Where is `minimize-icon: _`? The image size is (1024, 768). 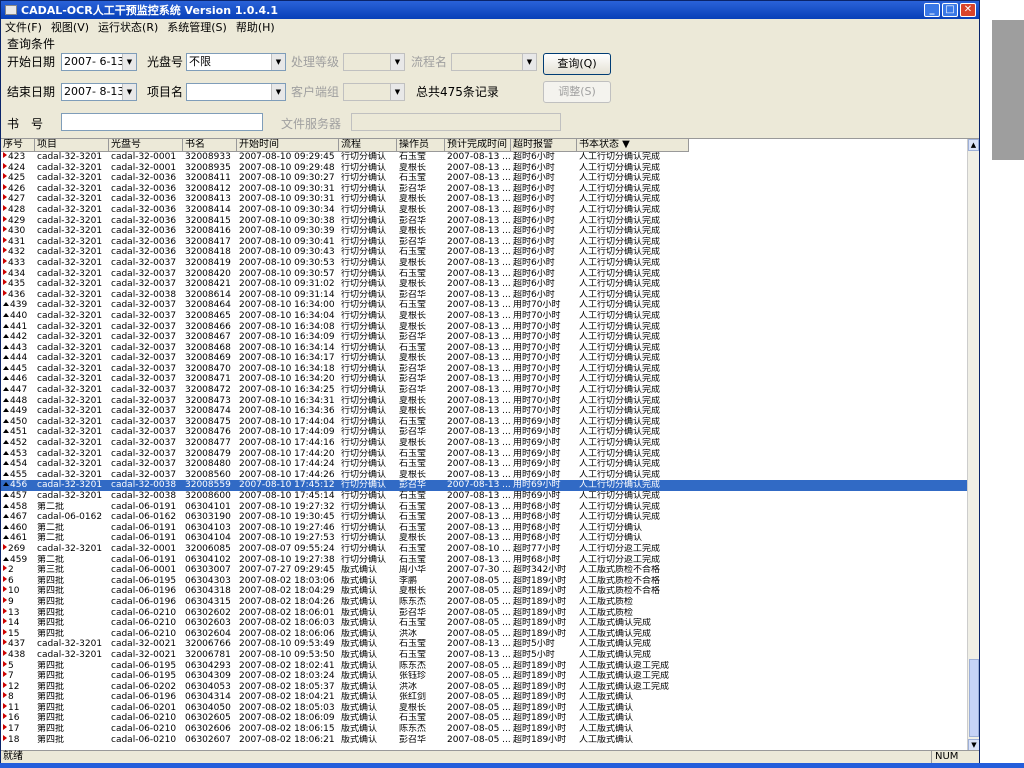 minimize-icon: _ is located at coordinates (932, 10).